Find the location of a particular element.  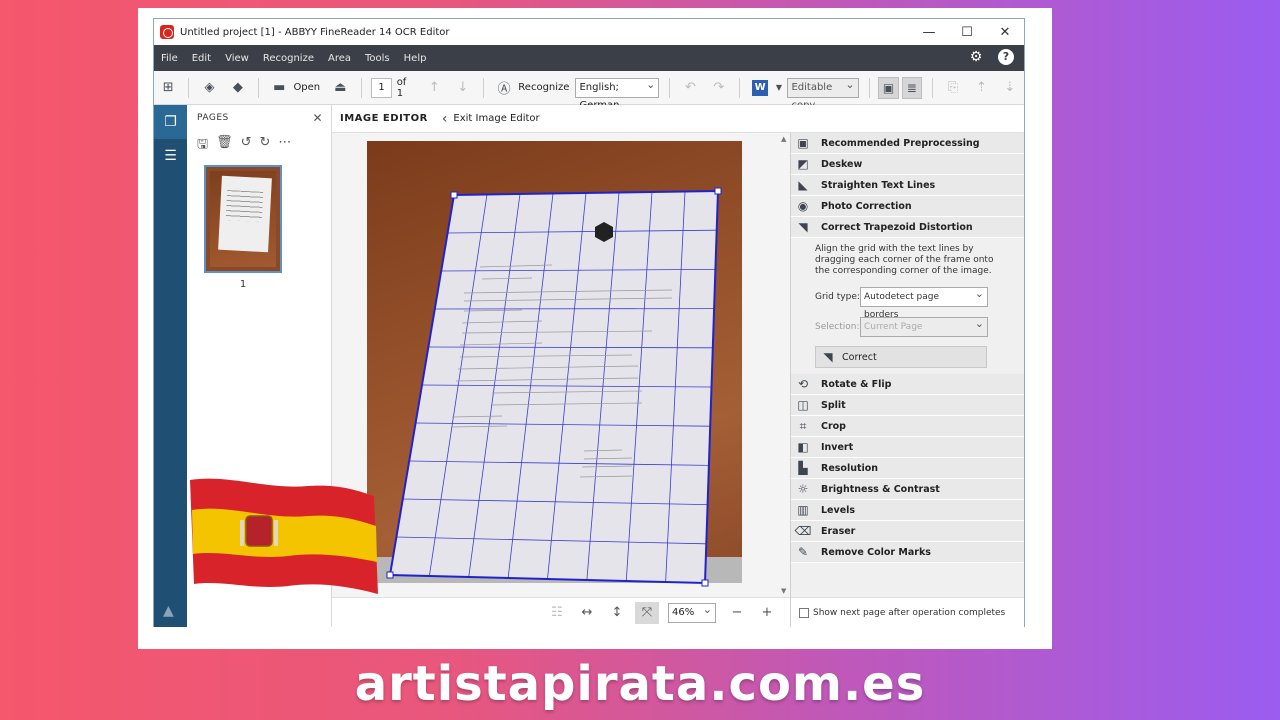

add-pages-icon: ◈ is located at coordinates (209, 88).